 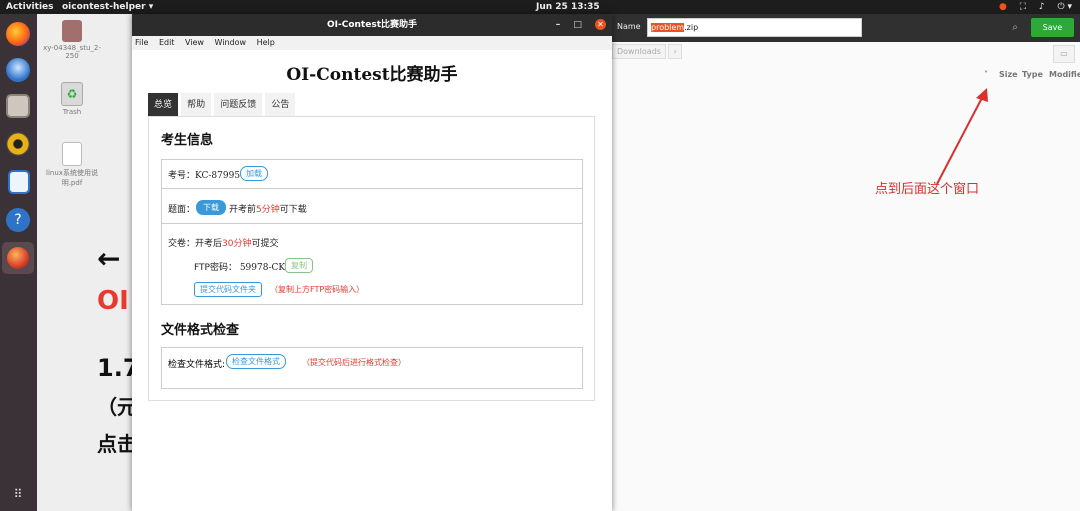 I want to click on load-button: 加载, so click(x=254, y=173).